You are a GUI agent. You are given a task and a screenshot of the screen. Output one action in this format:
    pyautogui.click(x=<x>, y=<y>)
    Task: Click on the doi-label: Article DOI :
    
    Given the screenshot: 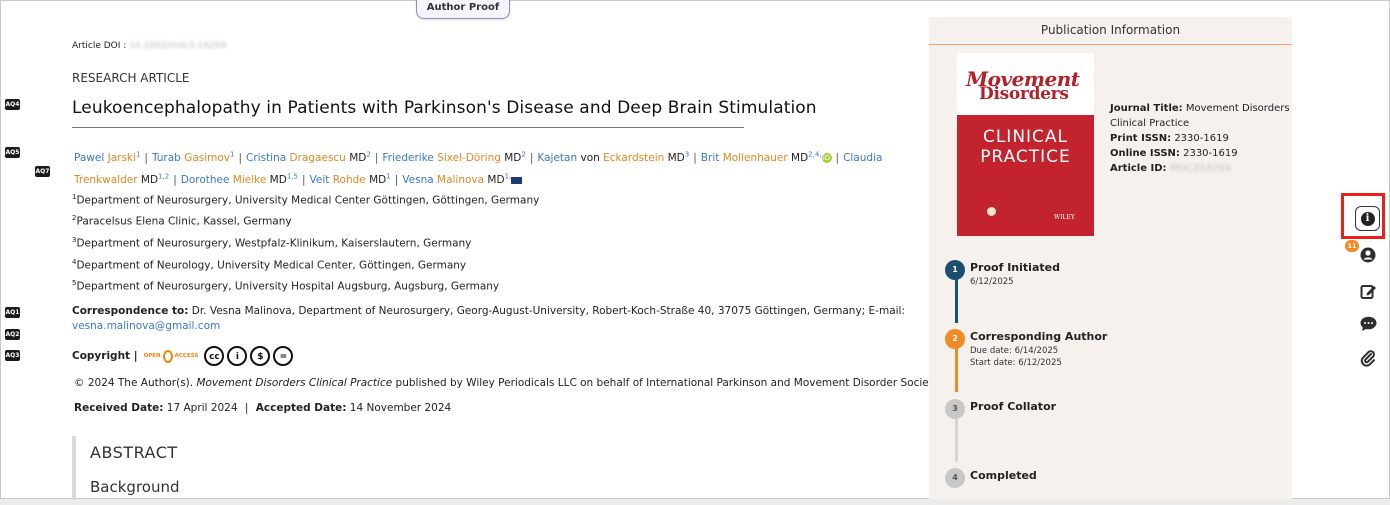 What is the action you would take?
    pyautogui.click(x=99, y=46)
    